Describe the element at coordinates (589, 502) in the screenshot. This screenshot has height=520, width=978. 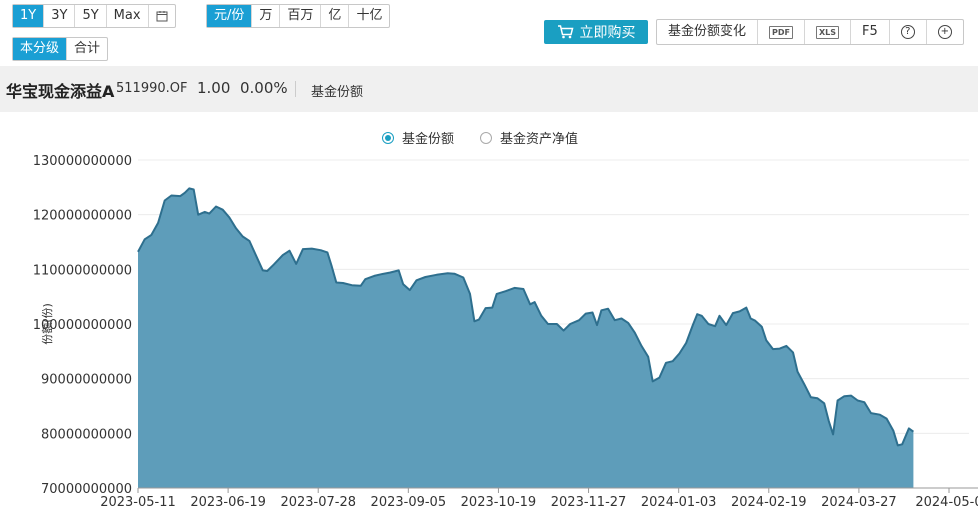
I see `x-tick-label: 2023-11-27` at that location.